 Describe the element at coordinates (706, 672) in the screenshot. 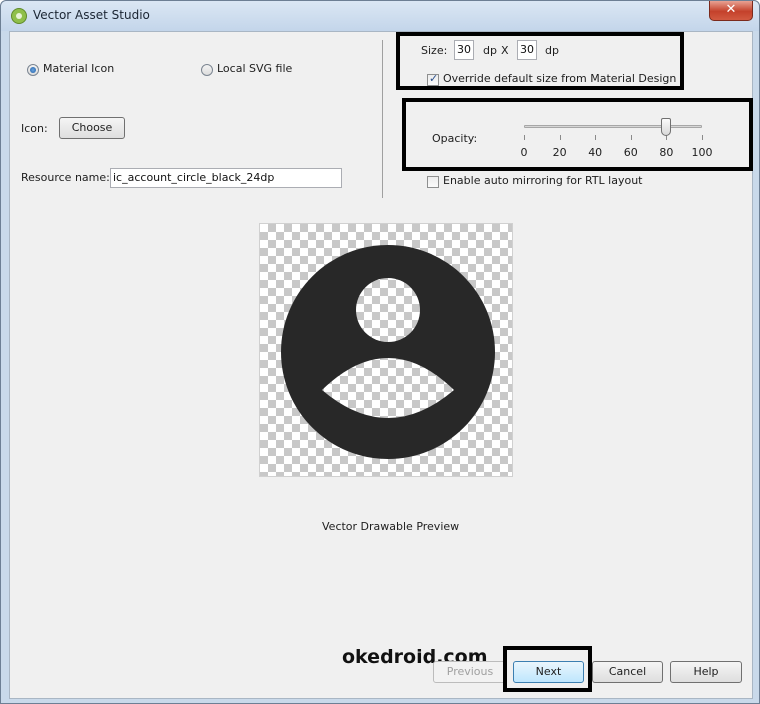

I see `help-button: Help` at that location.